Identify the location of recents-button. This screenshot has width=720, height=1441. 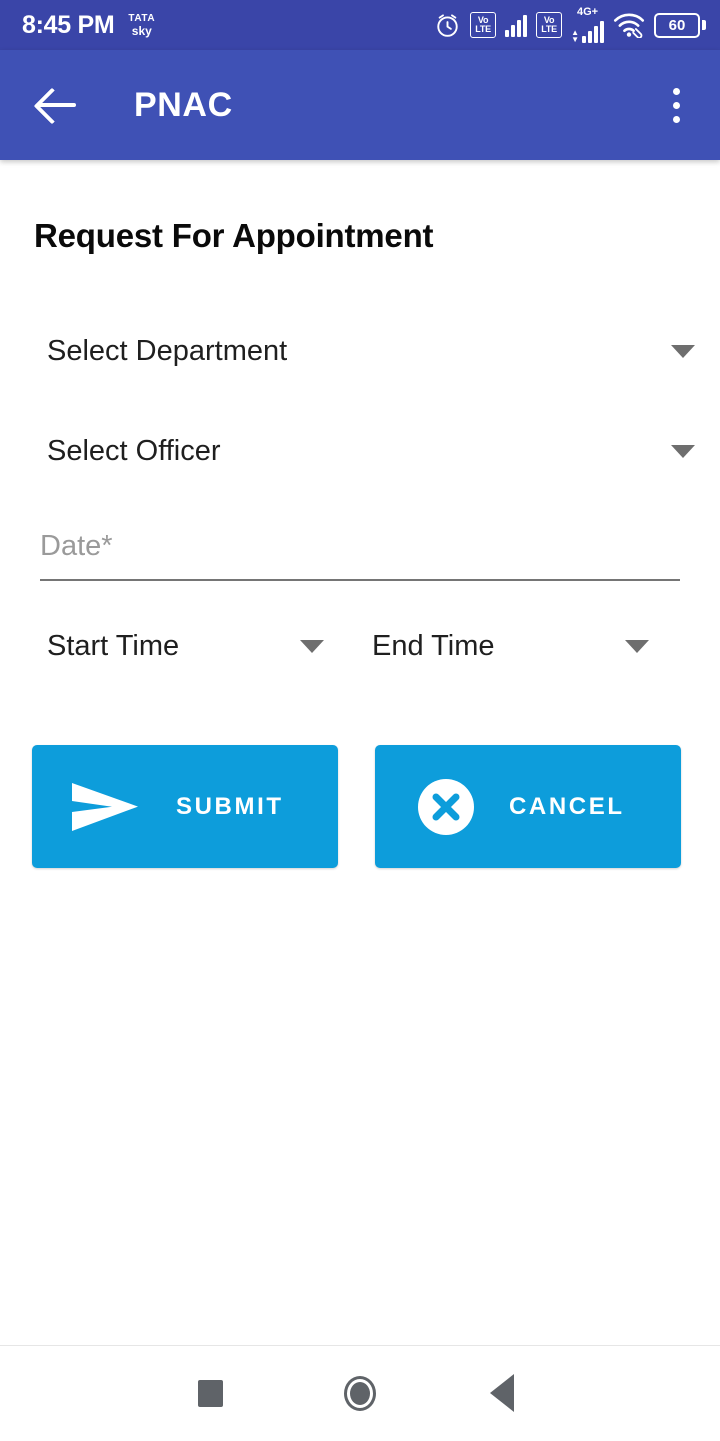
(210, 1393).